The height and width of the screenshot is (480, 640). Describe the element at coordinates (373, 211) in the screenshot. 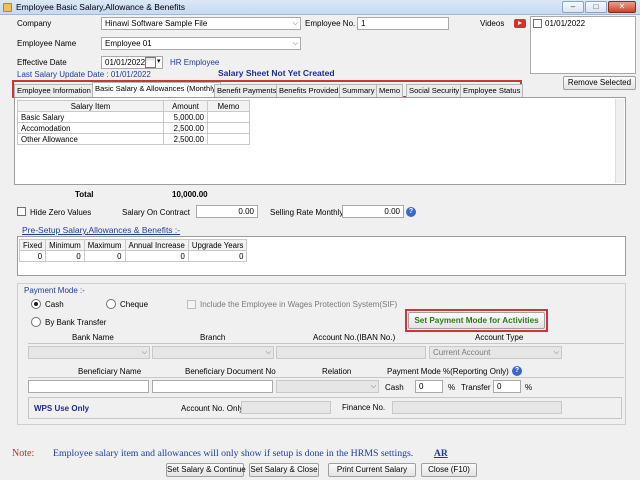

I see `selling-rate-input: 0.00` at that location.